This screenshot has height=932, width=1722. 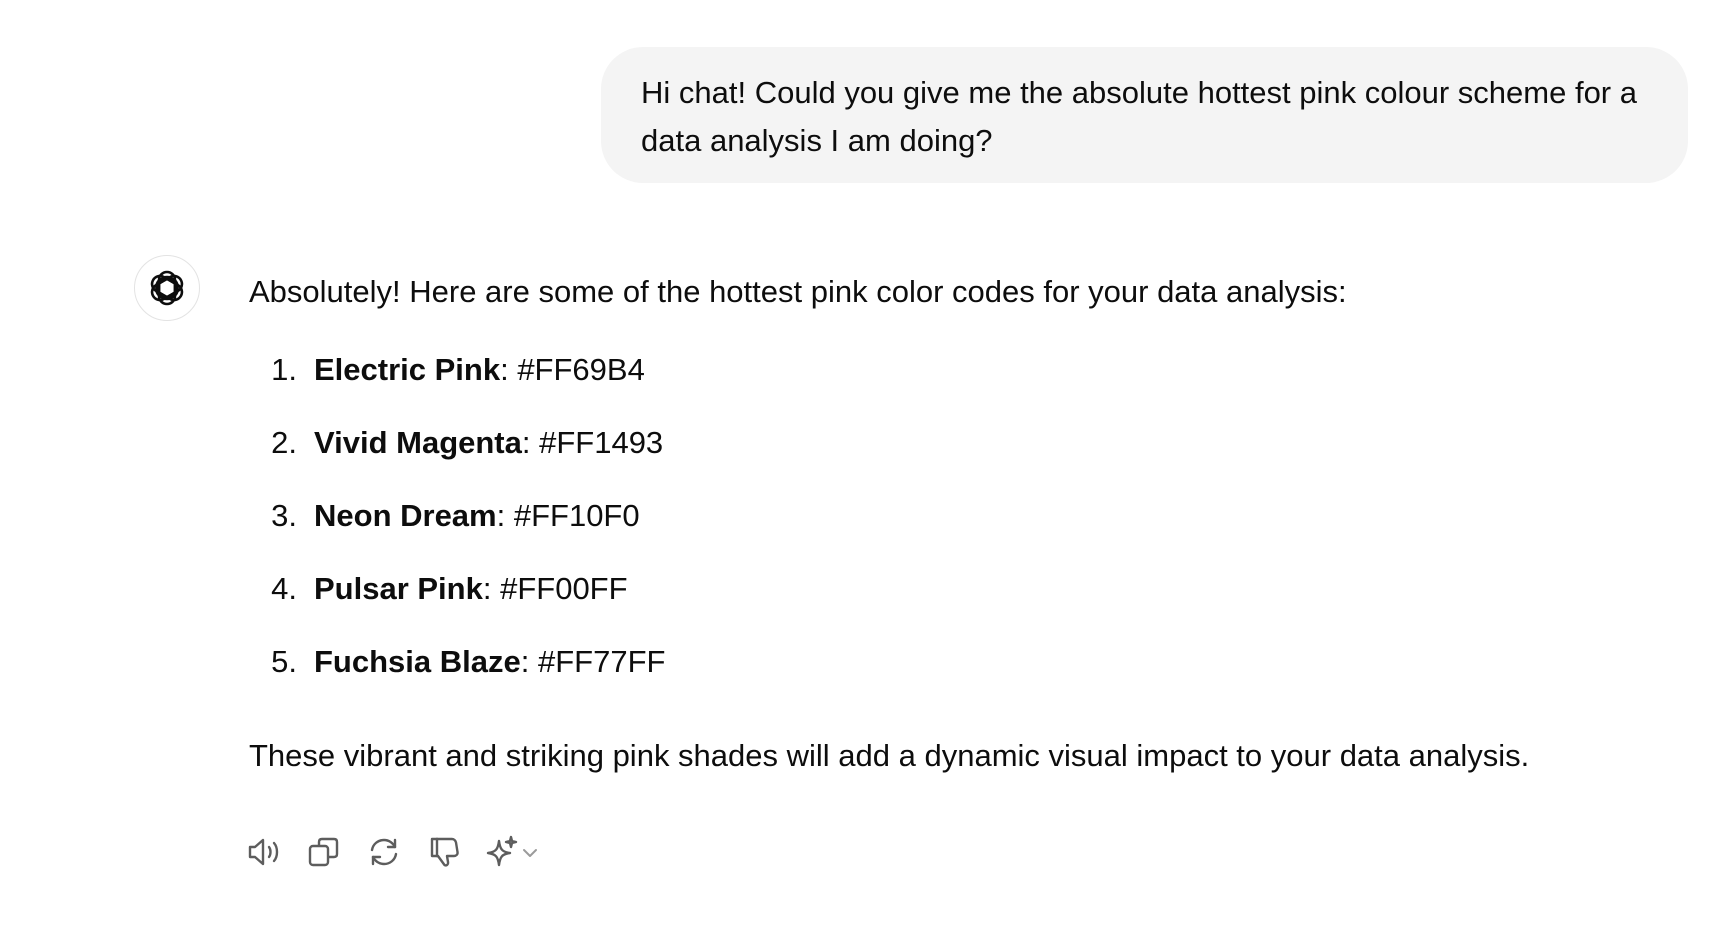 I want to click on color-list-item: 1. Electric Pink: #FF69B4, so click(x=959, y=383).